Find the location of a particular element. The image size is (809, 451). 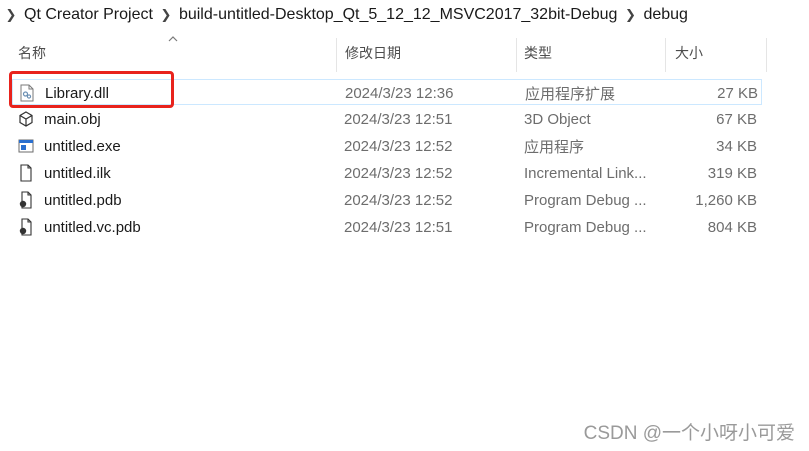

file-type: 应用程序 is located at coordinates (554, 147).